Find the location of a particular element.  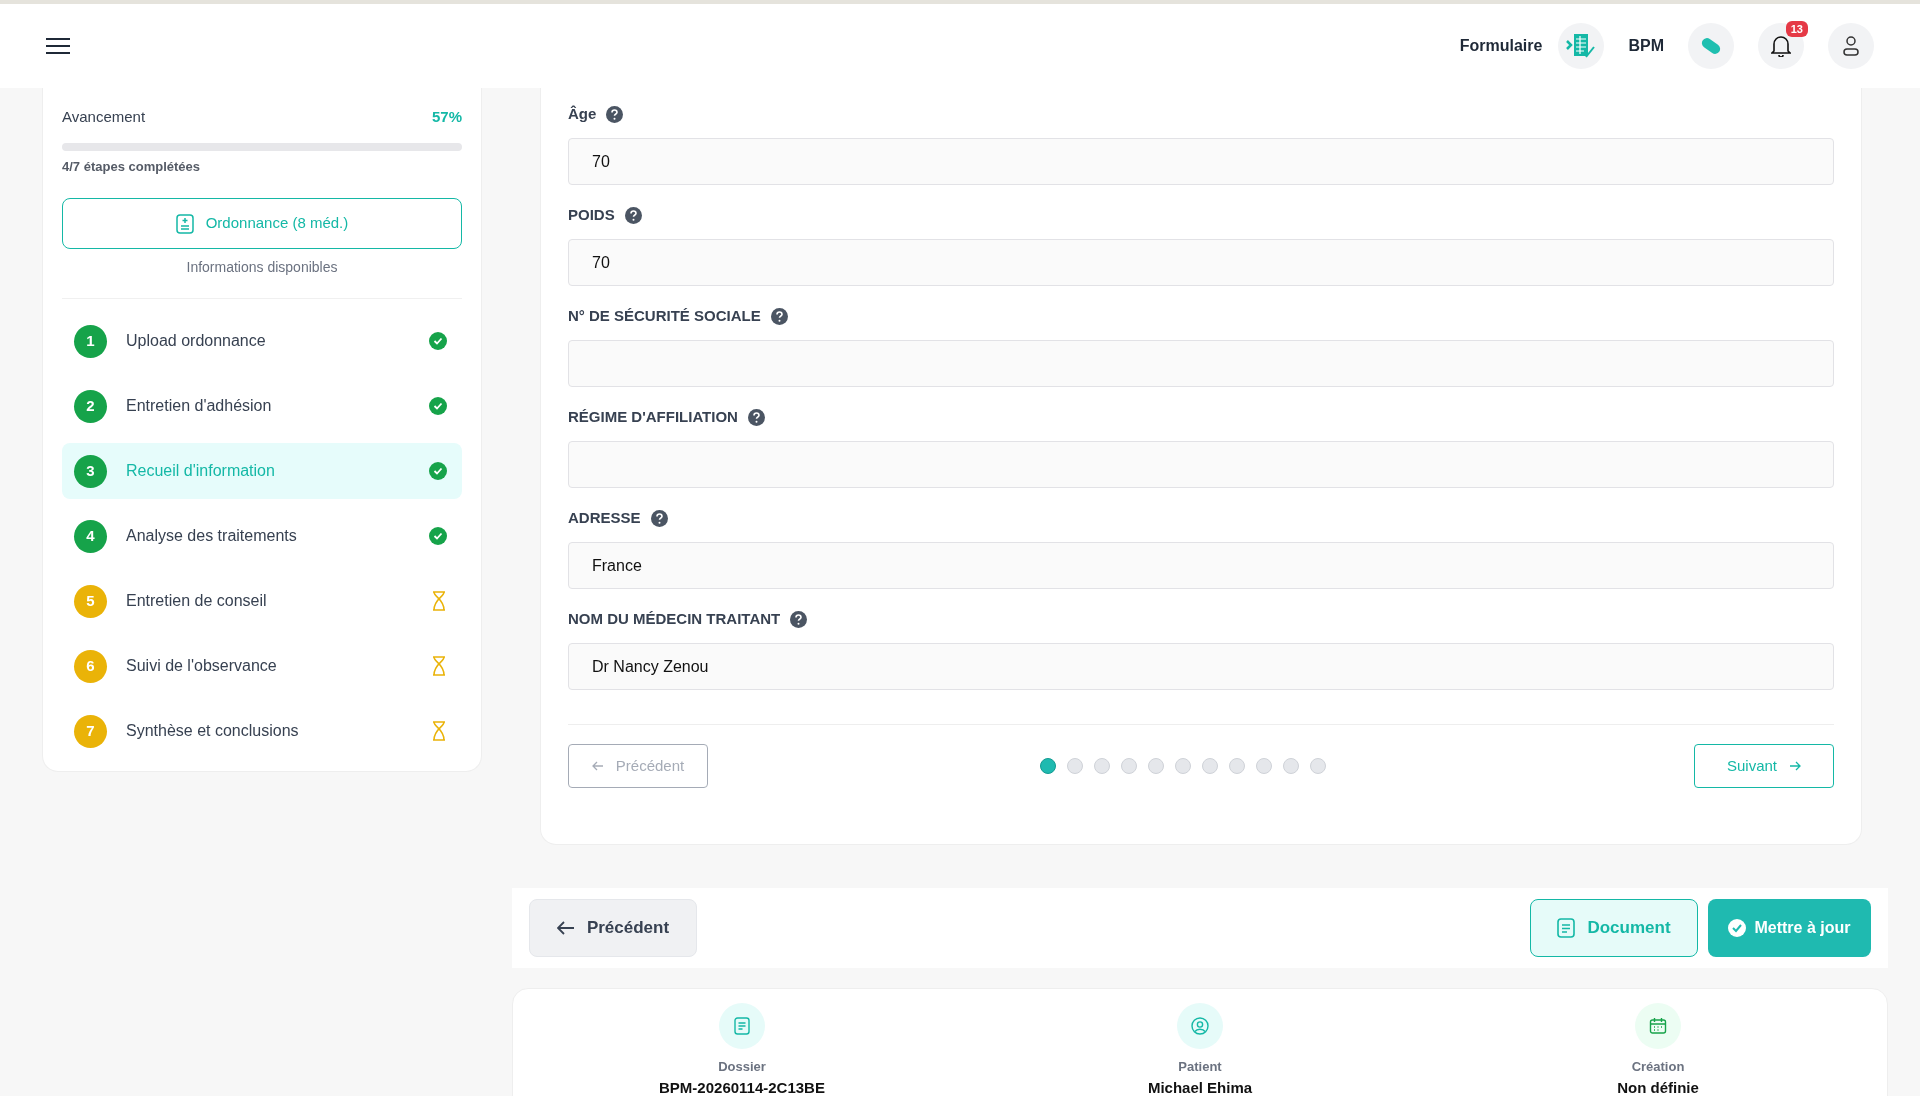

step-number: 5 is located at coordinates (90, 601).